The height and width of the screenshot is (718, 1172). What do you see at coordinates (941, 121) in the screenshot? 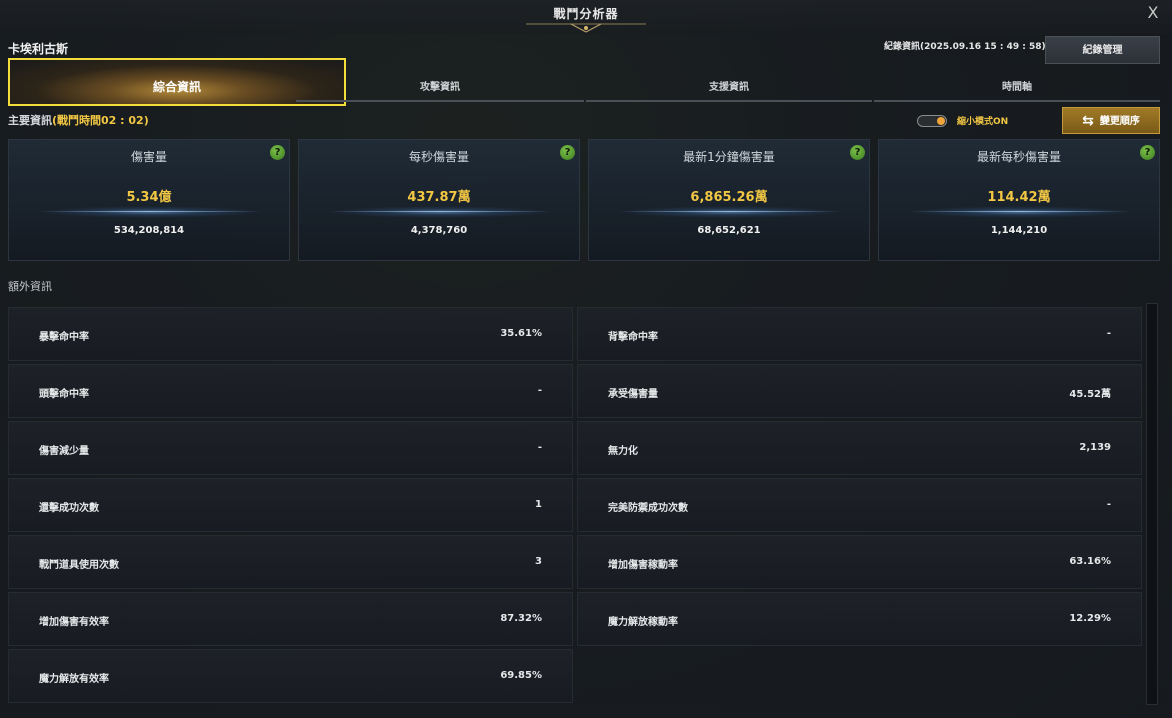
I see `toggle-knob` at bounding box center [941, 121].